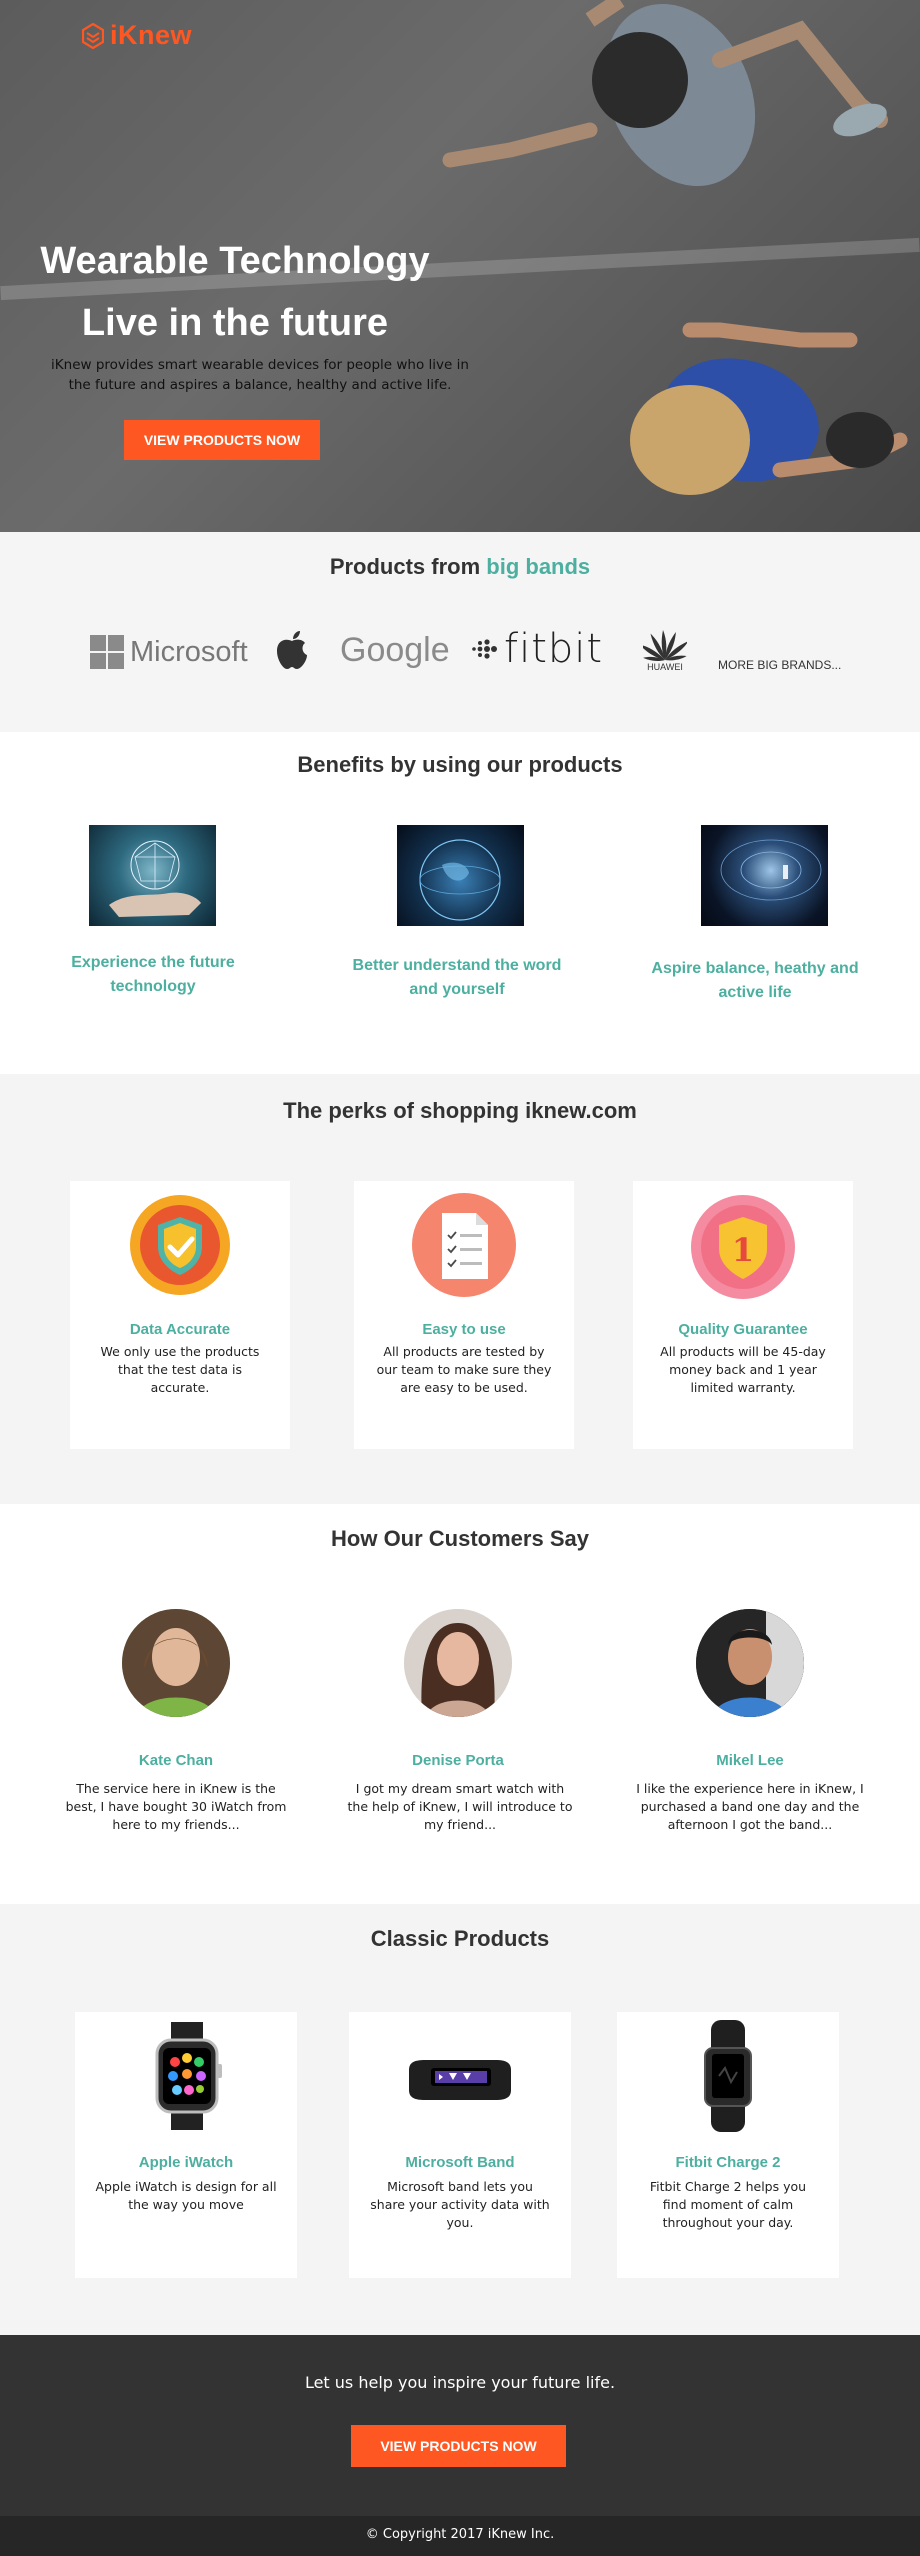 The height and width of the screenshot is (2556, 920). Describe the element at coordinates (151, 35) in the screenshot. I see `logo-text: iKnew` at that location.